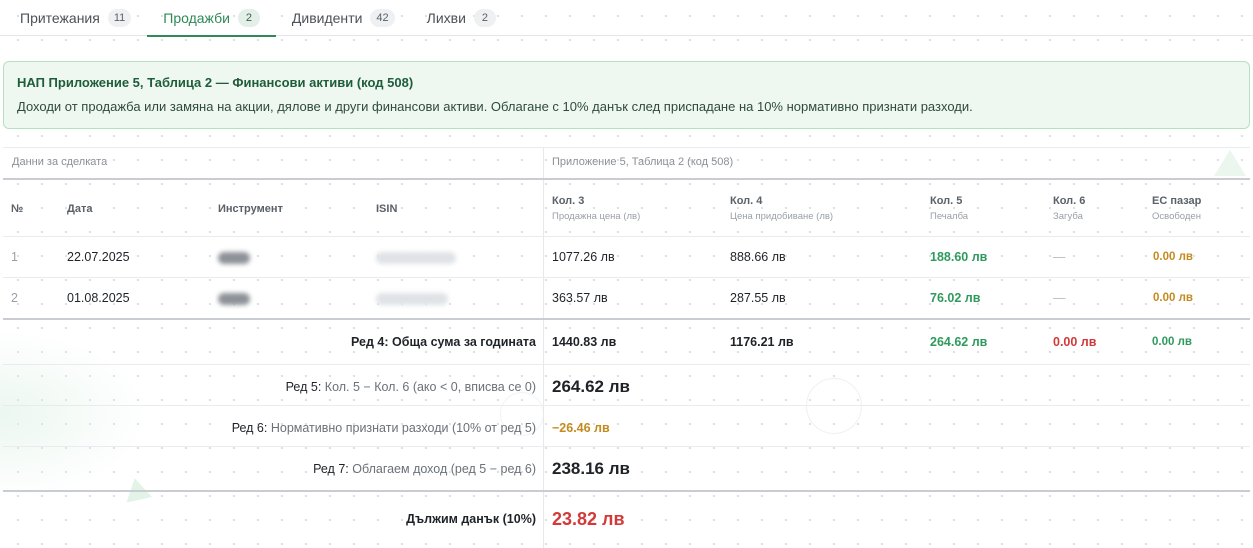 This screenshot has height=548, width=1253. I want to click on row7-prefix: Ред 7:, so click(331, 469).